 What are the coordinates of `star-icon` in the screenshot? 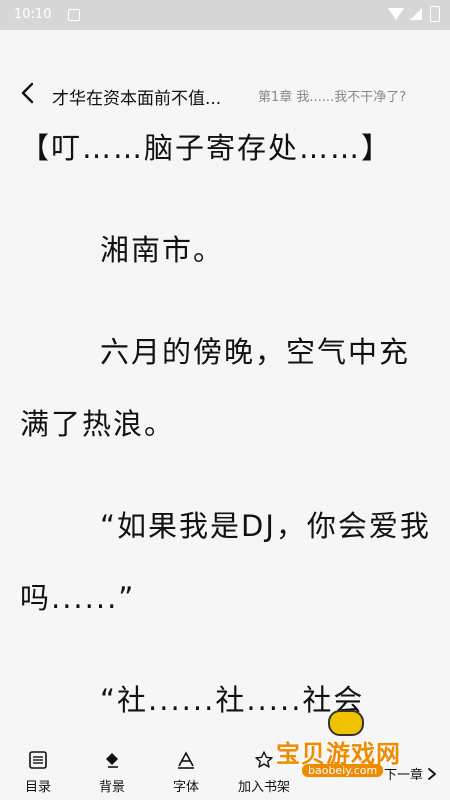 It's located at (264, 759).